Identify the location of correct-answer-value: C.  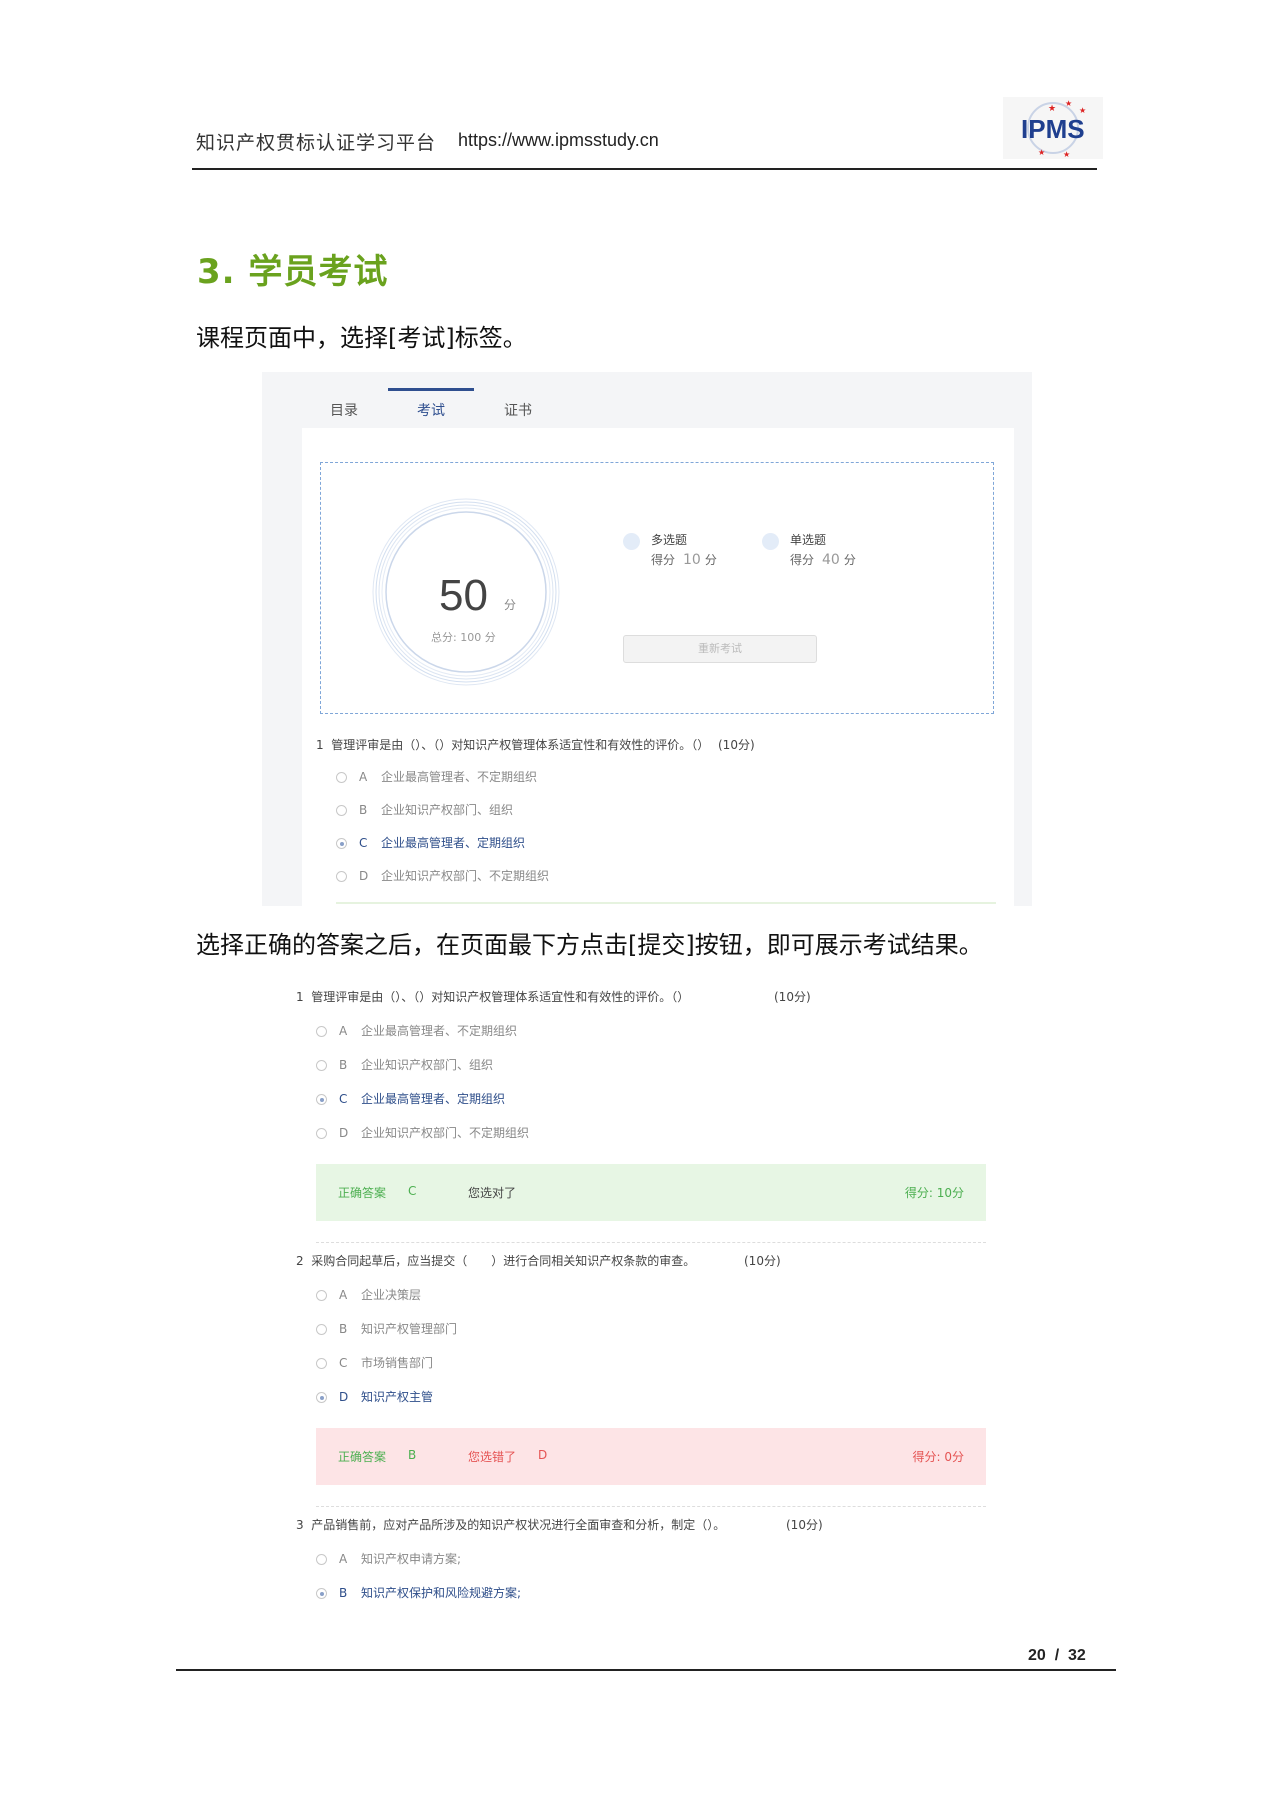
(412, 1191).